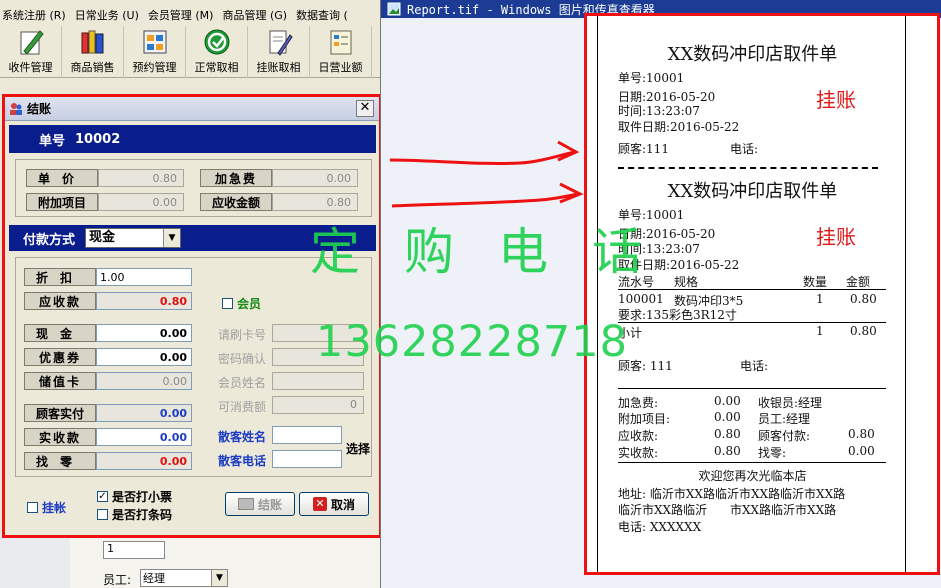 The height and width of the screenshot is (588, 941). What do you see at coordinates (772, 453) in the screenshot?
I see `change-label: 找零:` at bounding box center [772, 453].